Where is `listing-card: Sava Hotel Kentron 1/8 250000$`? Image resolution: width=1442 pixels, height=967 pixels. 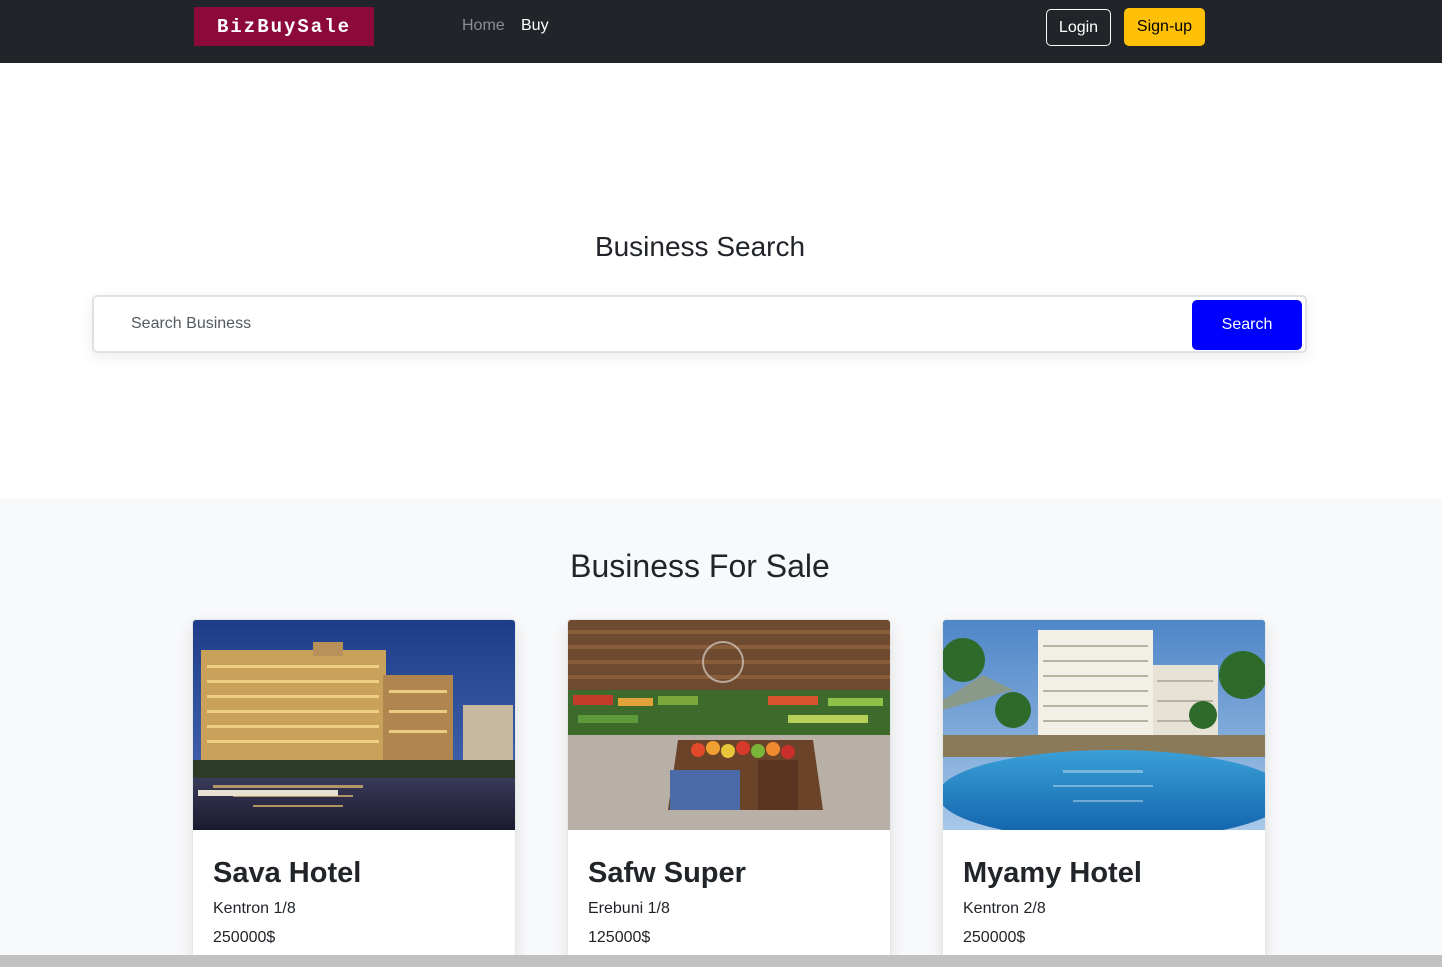 listing-card: Sava Hotel Kentron 1/8 250000$ is located at coordinates (354, 789).